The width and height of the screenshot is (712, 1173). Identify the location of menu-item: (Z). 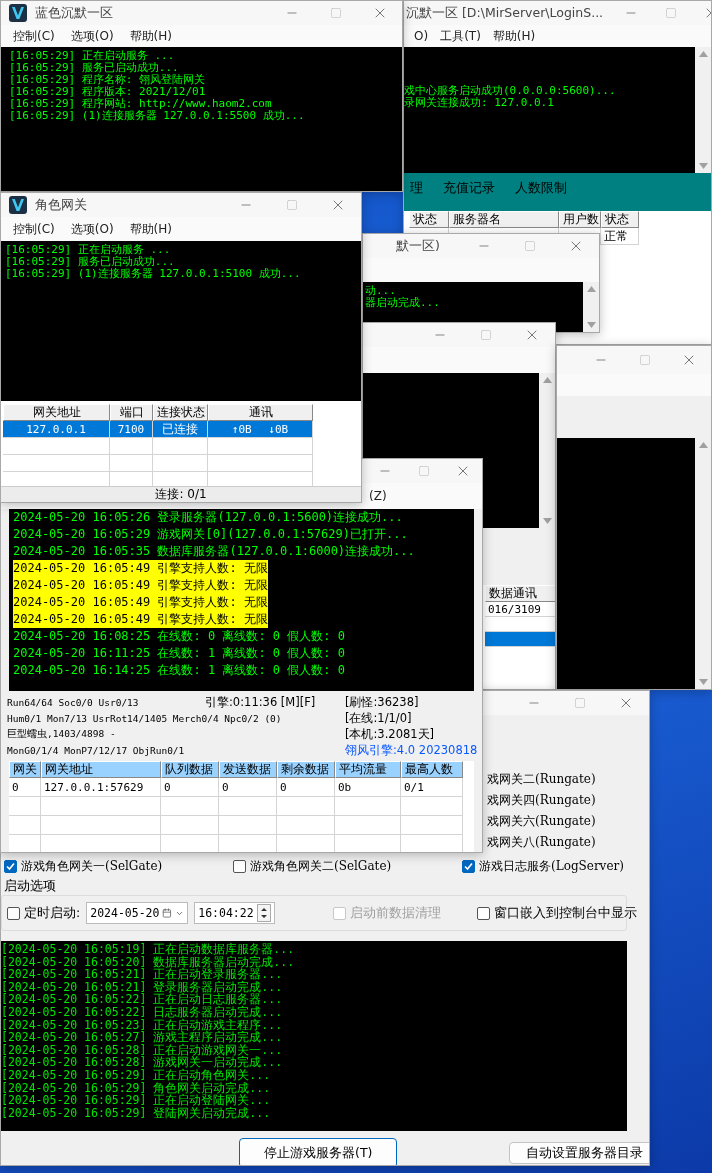
(378, 496).